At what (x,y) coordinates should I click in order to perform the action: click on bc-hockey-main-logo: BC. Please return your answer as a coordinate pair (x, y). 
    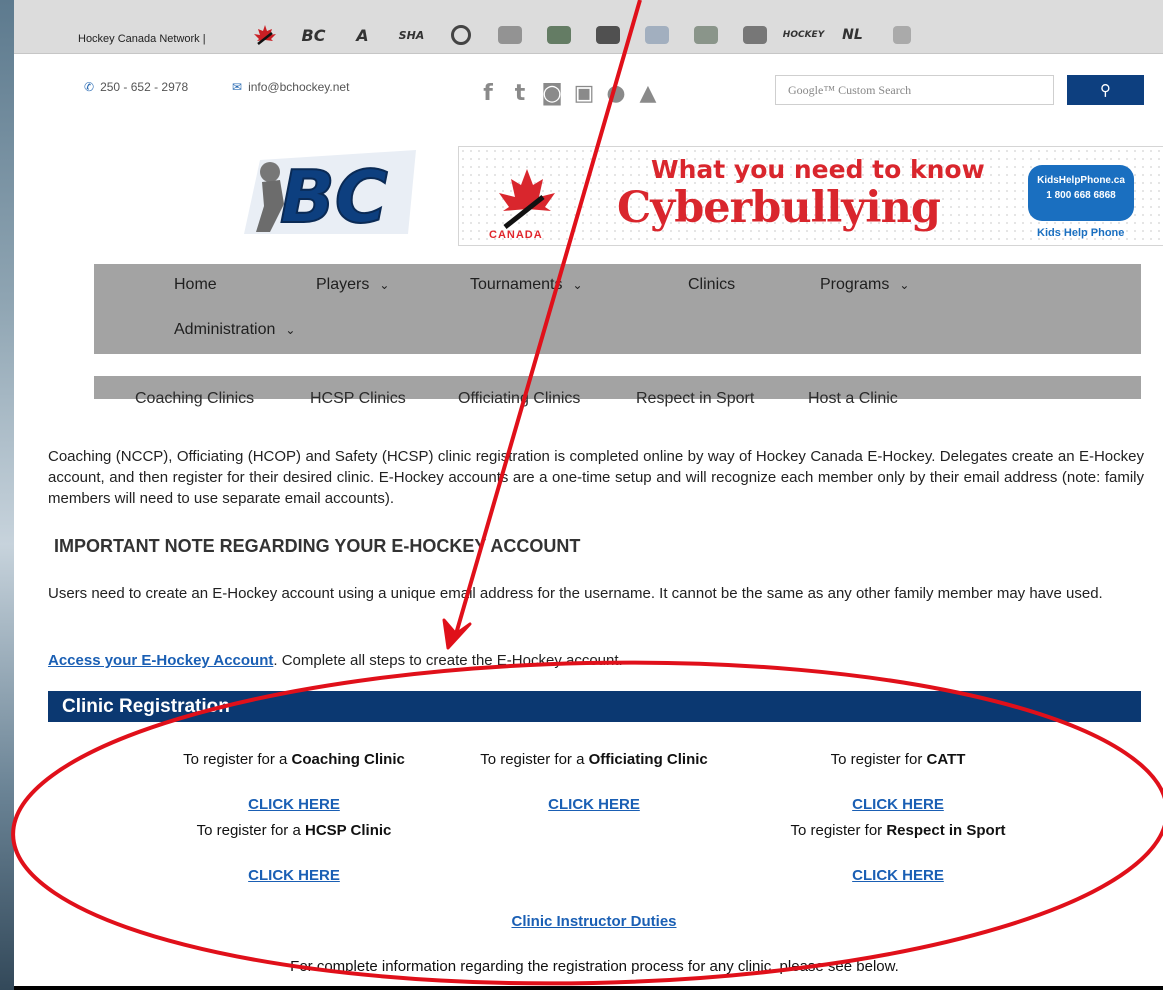
    Looking at the image, I should click on (333, 192).